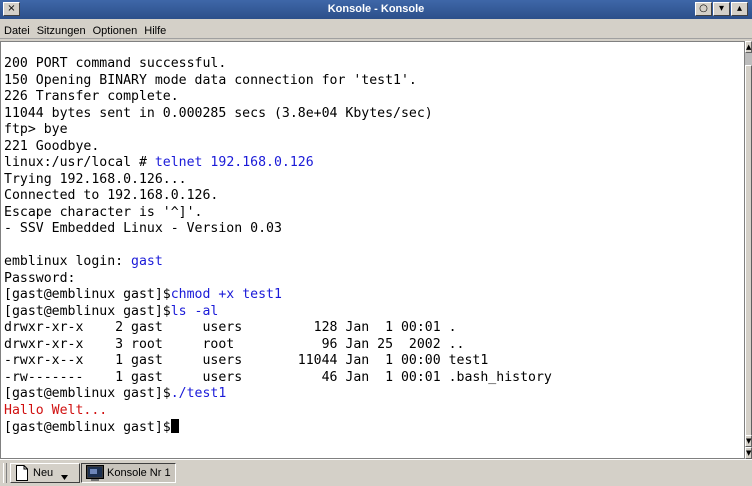 Image resolution: width=752 pixels, height=486 pixels. What do you see at coordinates (115, 63) in the screenshot?
I see `terminal-line: 200 PORT command successful.` at bounding box center [115, 63].